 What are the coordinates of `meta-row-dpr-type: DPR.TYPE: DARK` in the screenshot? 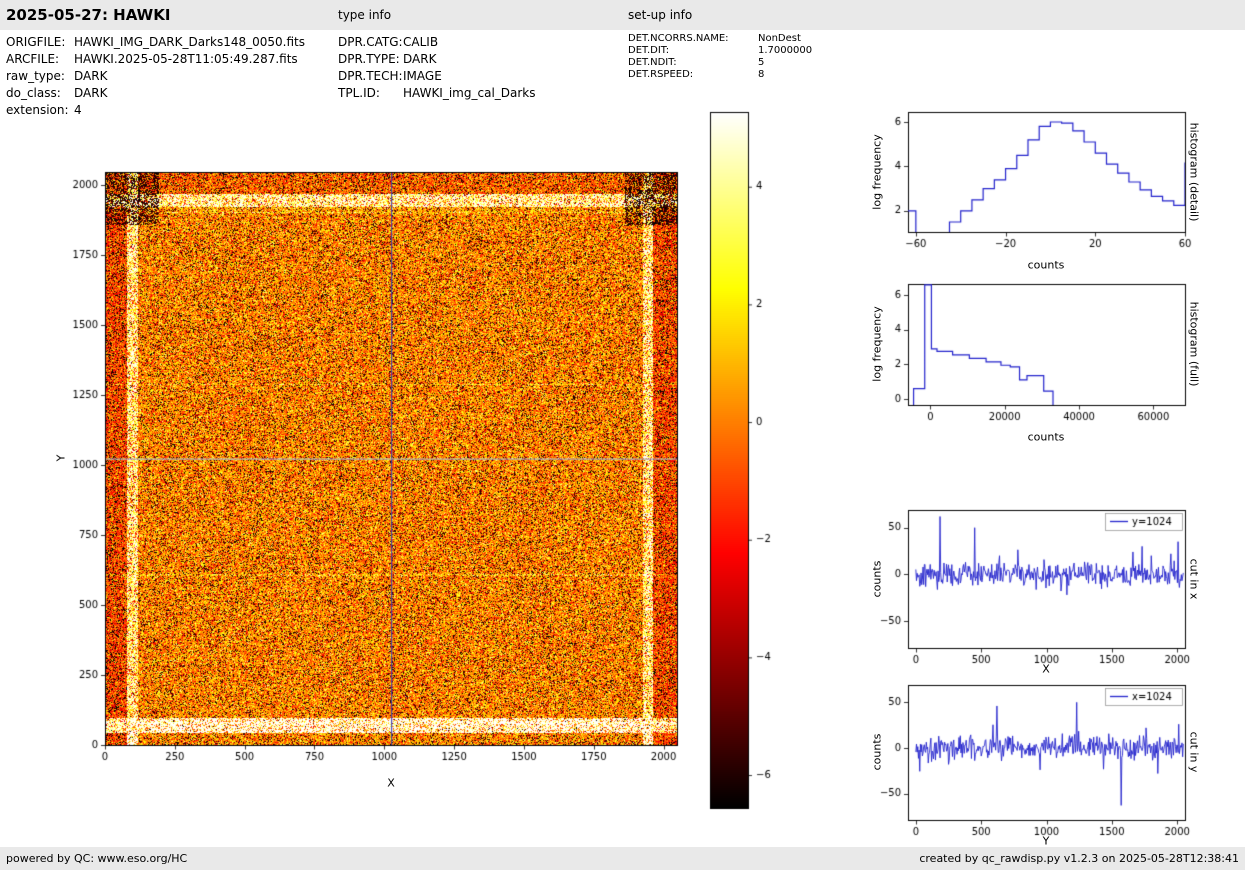 It's located at (437, 59).